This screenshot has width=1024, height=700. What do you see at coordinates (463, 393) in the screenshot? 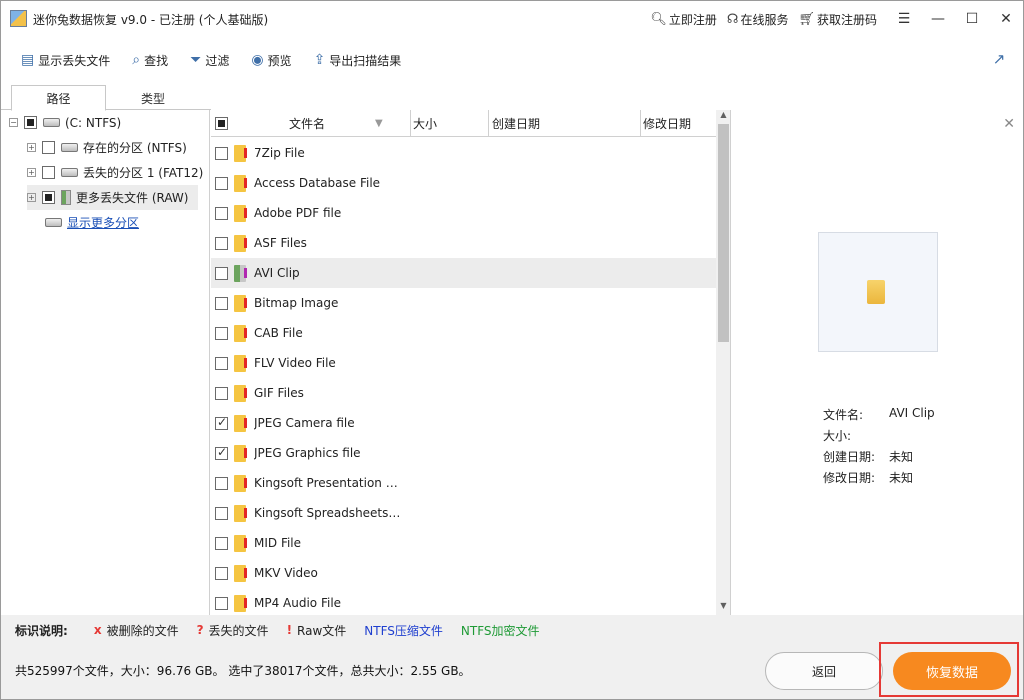
I see `table-row: GIF Files` at bounding box center [463, 393].